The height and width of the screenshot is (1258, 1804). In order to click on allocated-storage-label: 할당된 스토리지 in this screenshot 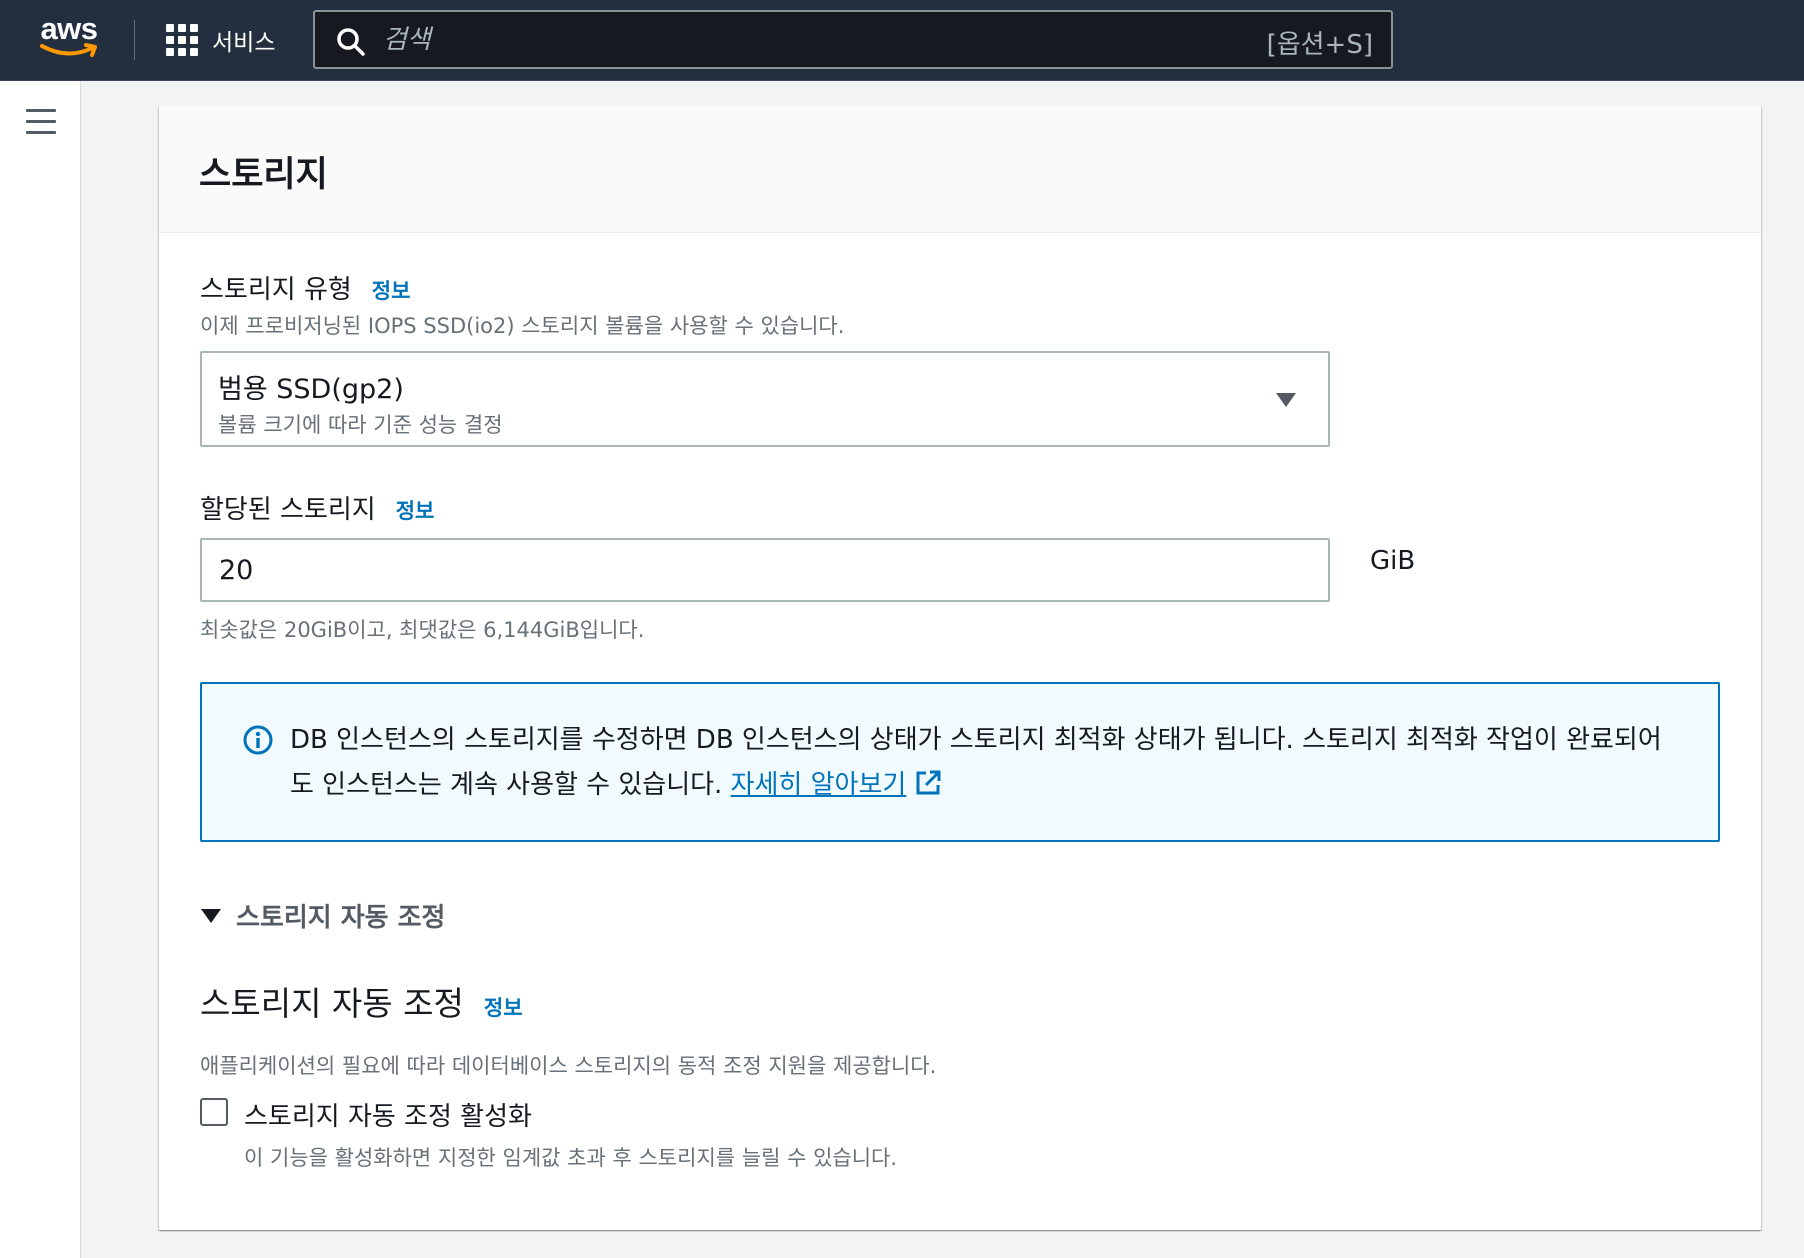, I will do `click(288, 510)`.